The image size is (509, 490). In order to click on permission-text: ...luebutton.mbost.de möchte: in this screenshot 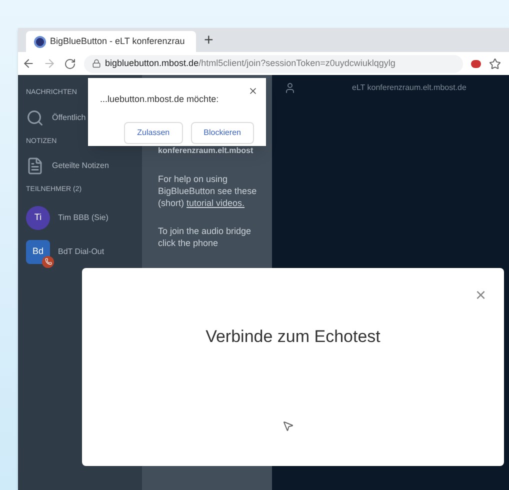, I will do `click(159, 99)`.